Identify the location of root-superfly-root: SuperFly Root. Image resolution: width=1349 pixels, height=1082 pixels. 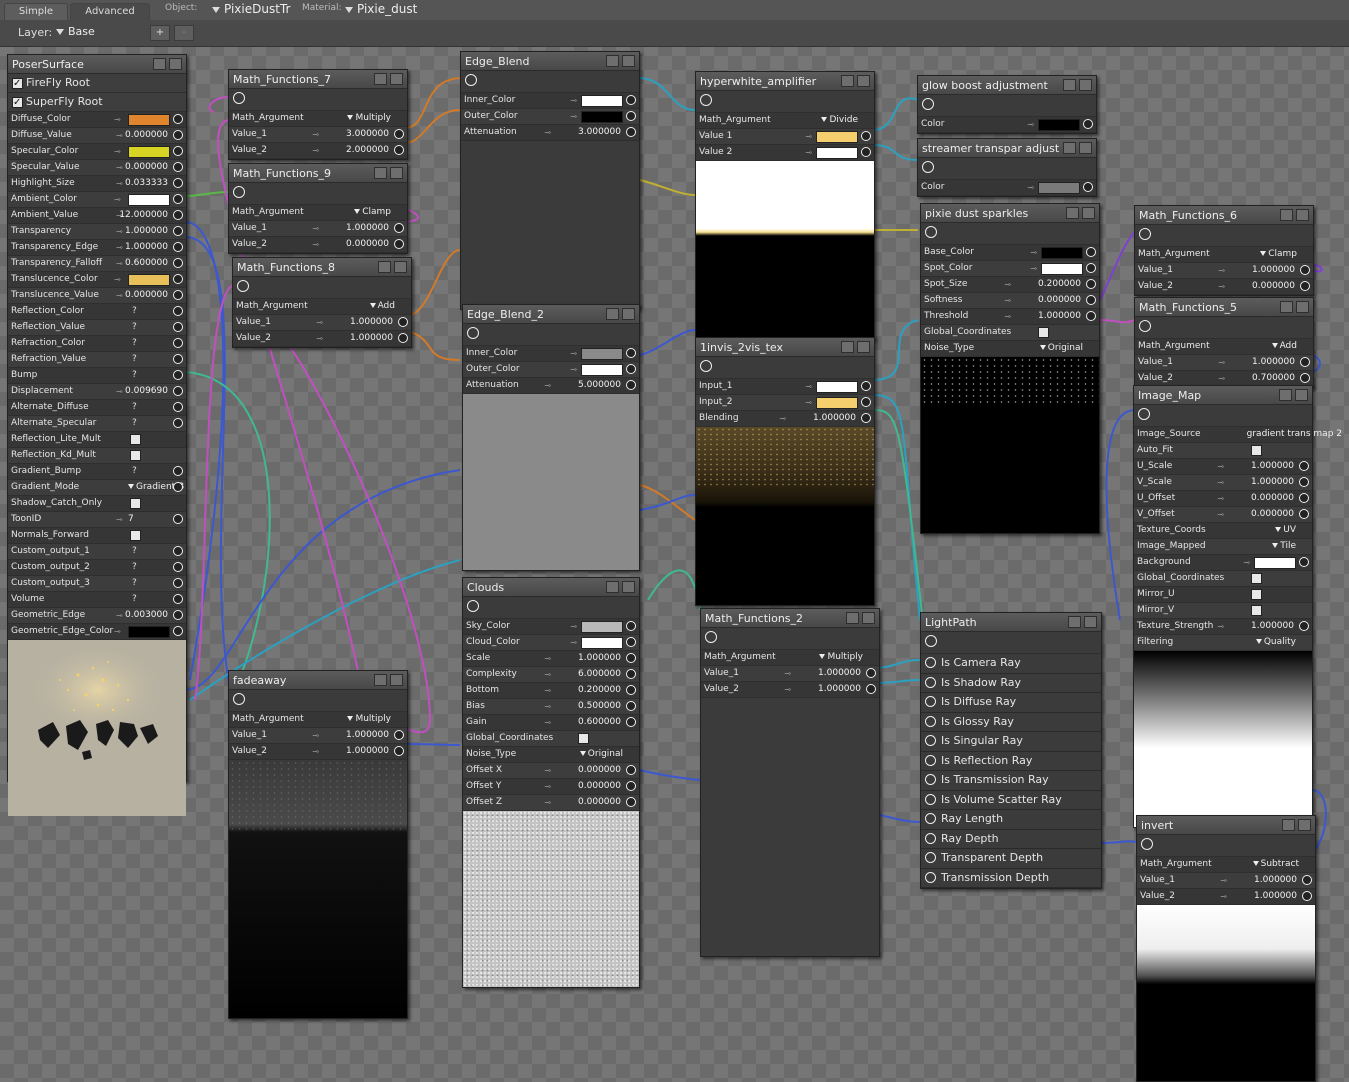
(97, 102).